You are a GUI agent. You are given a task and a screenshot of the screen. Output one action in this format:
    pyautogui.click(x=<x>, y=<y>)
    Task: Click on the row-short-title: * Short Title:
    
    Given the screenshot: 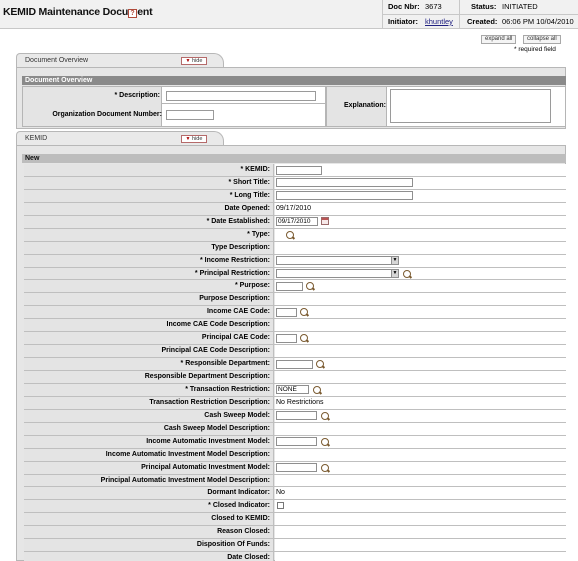 What is the action you would take?
    pyautogui.click(x=295, y=183)
    